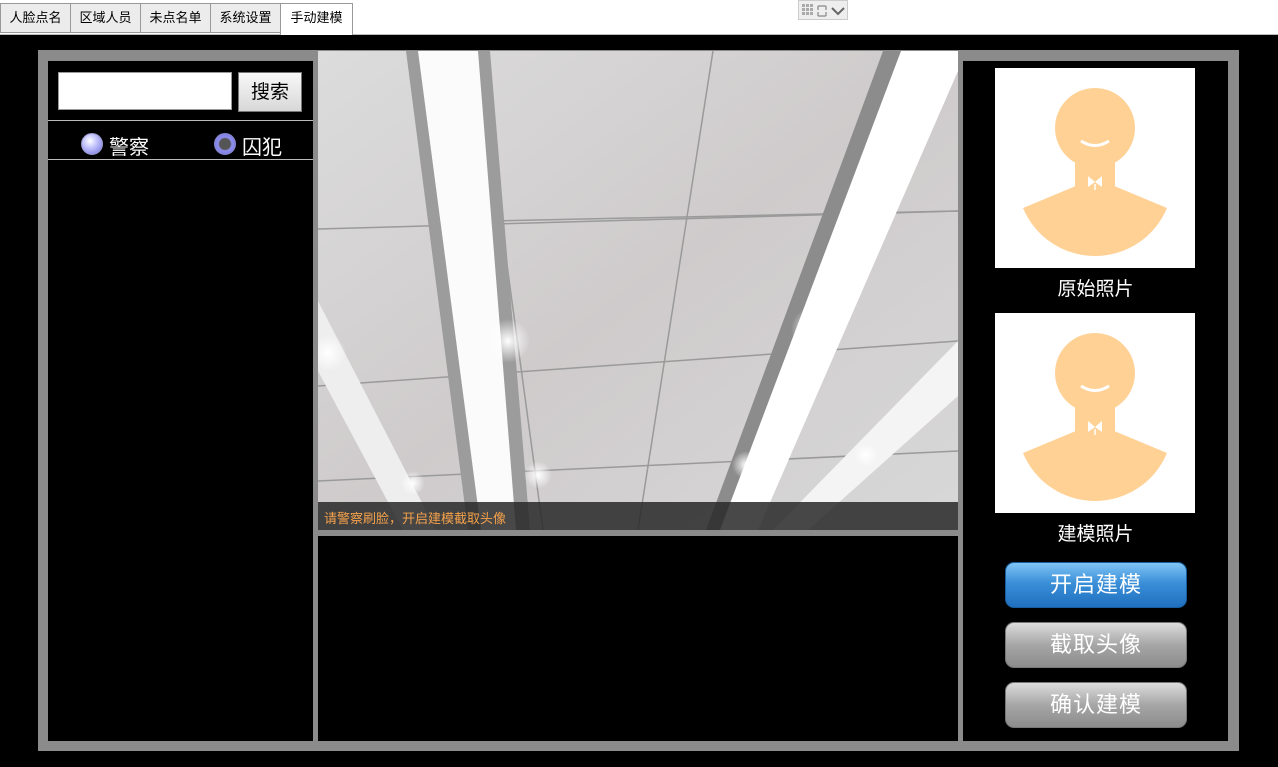 Image resolution: width=1278 pixels, height=767 pixels. Describe the element at coordinates (638, 638) in the screenshot. I see `result-panel` at that location.